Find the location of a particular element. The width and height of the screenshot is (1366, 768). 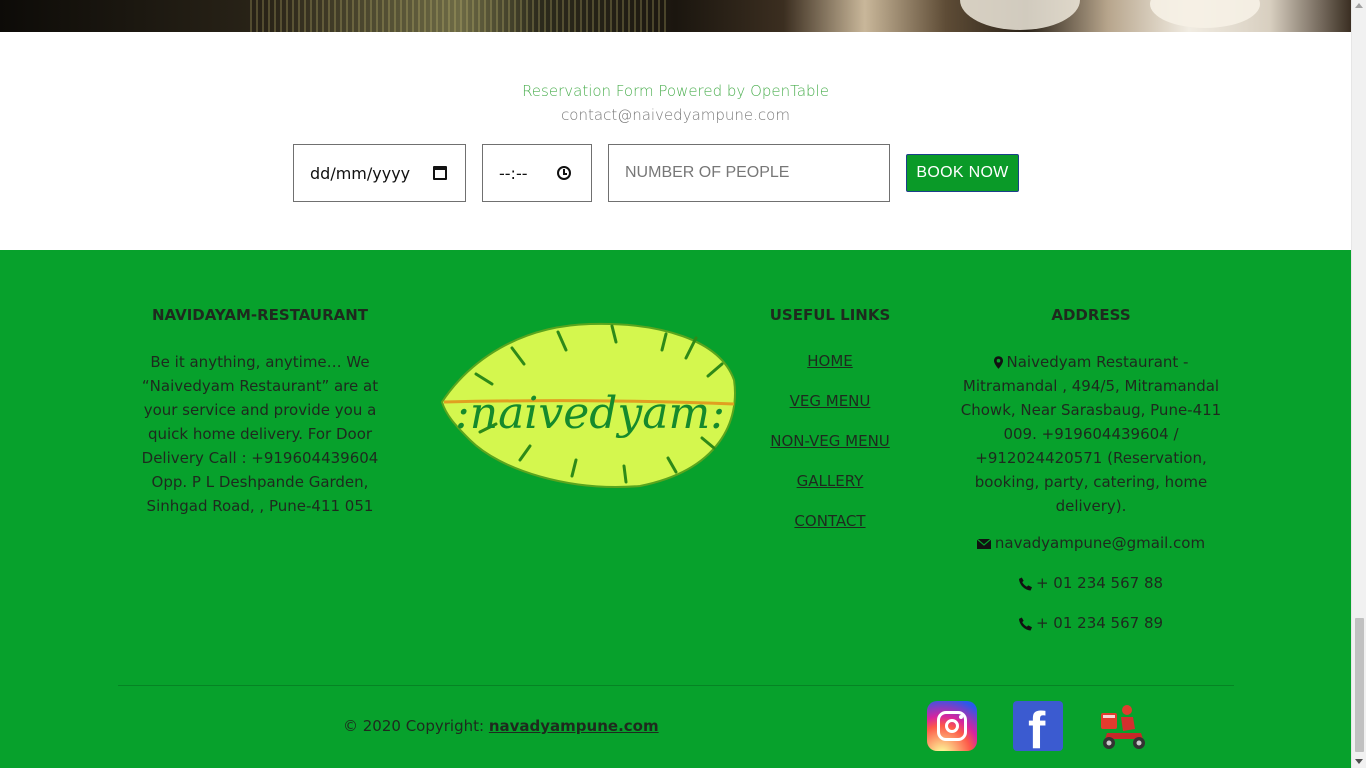

mail-icon is located at coordinates (983, 544).